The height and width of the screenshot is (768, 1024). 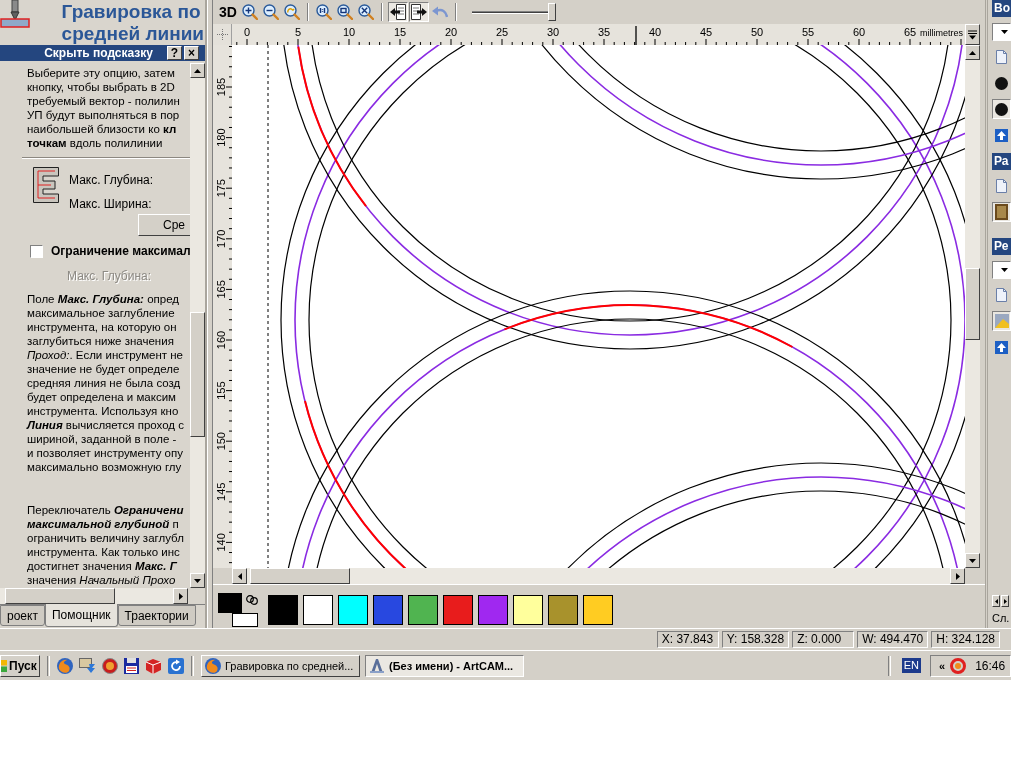 What do you see at coordinates (245, 619) in the screenshot?
I see `background-color-swatch` at bounding box center [245, 619].